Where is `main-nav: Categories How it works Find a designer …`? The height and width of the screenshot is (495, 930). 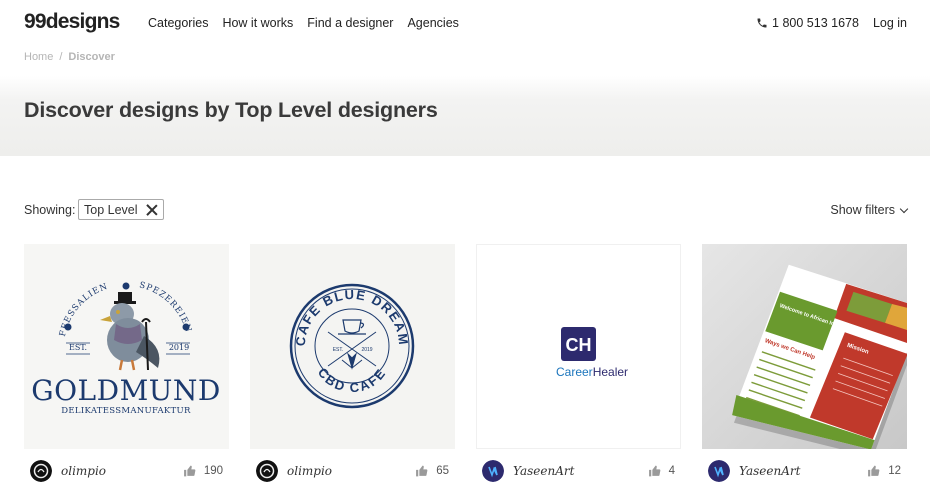
main-nav: Categories How it works Find a designer … is located at coordinates (310, 23).